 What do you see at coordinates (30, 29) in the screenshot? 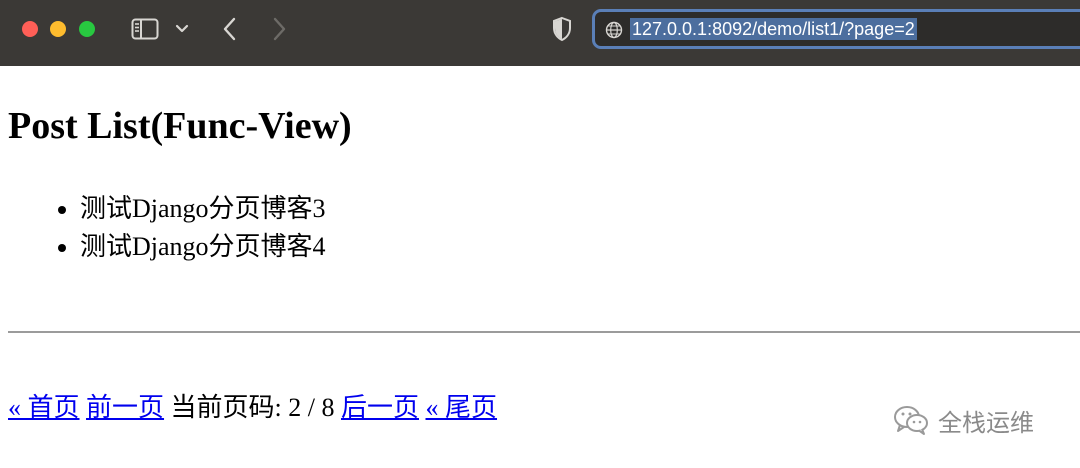
I see `close-window-button` at bounding box center [30, 29].